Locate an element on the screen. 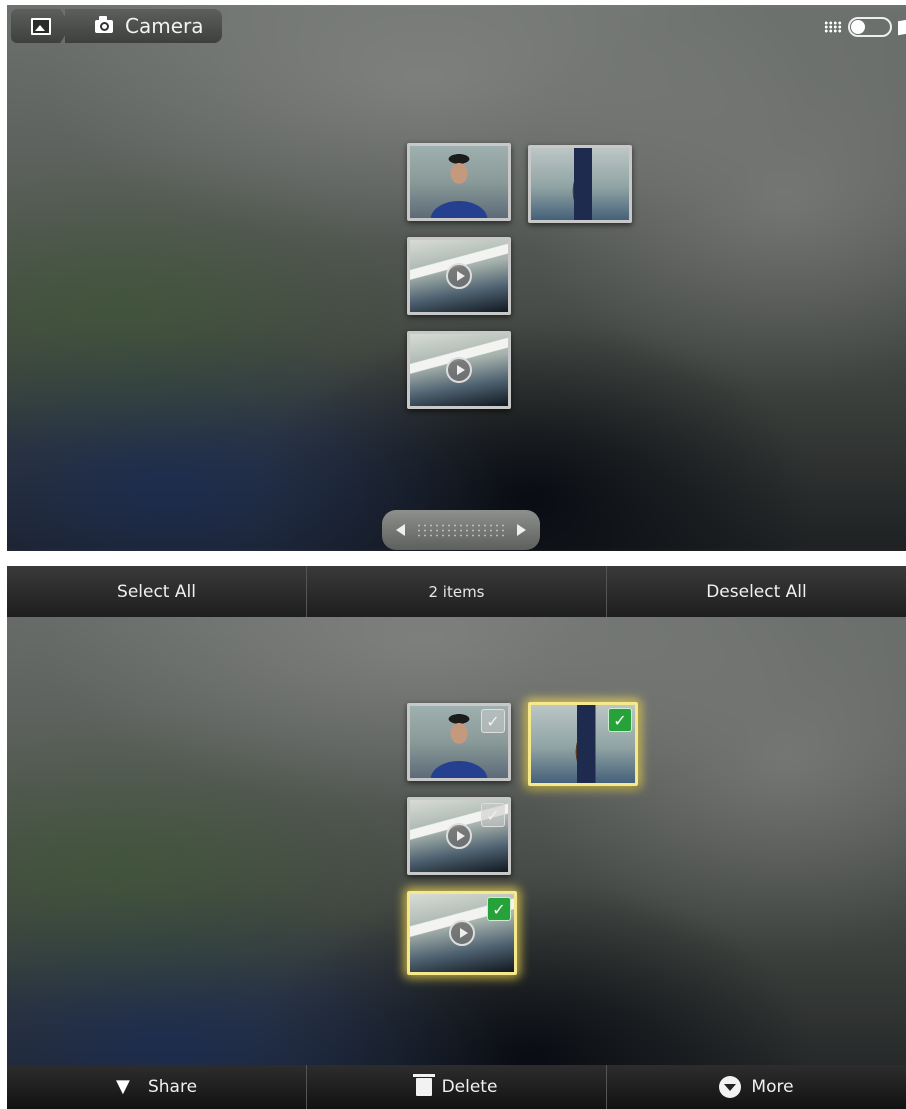  delete-button: Delete is located at coordinates (457, 1087).